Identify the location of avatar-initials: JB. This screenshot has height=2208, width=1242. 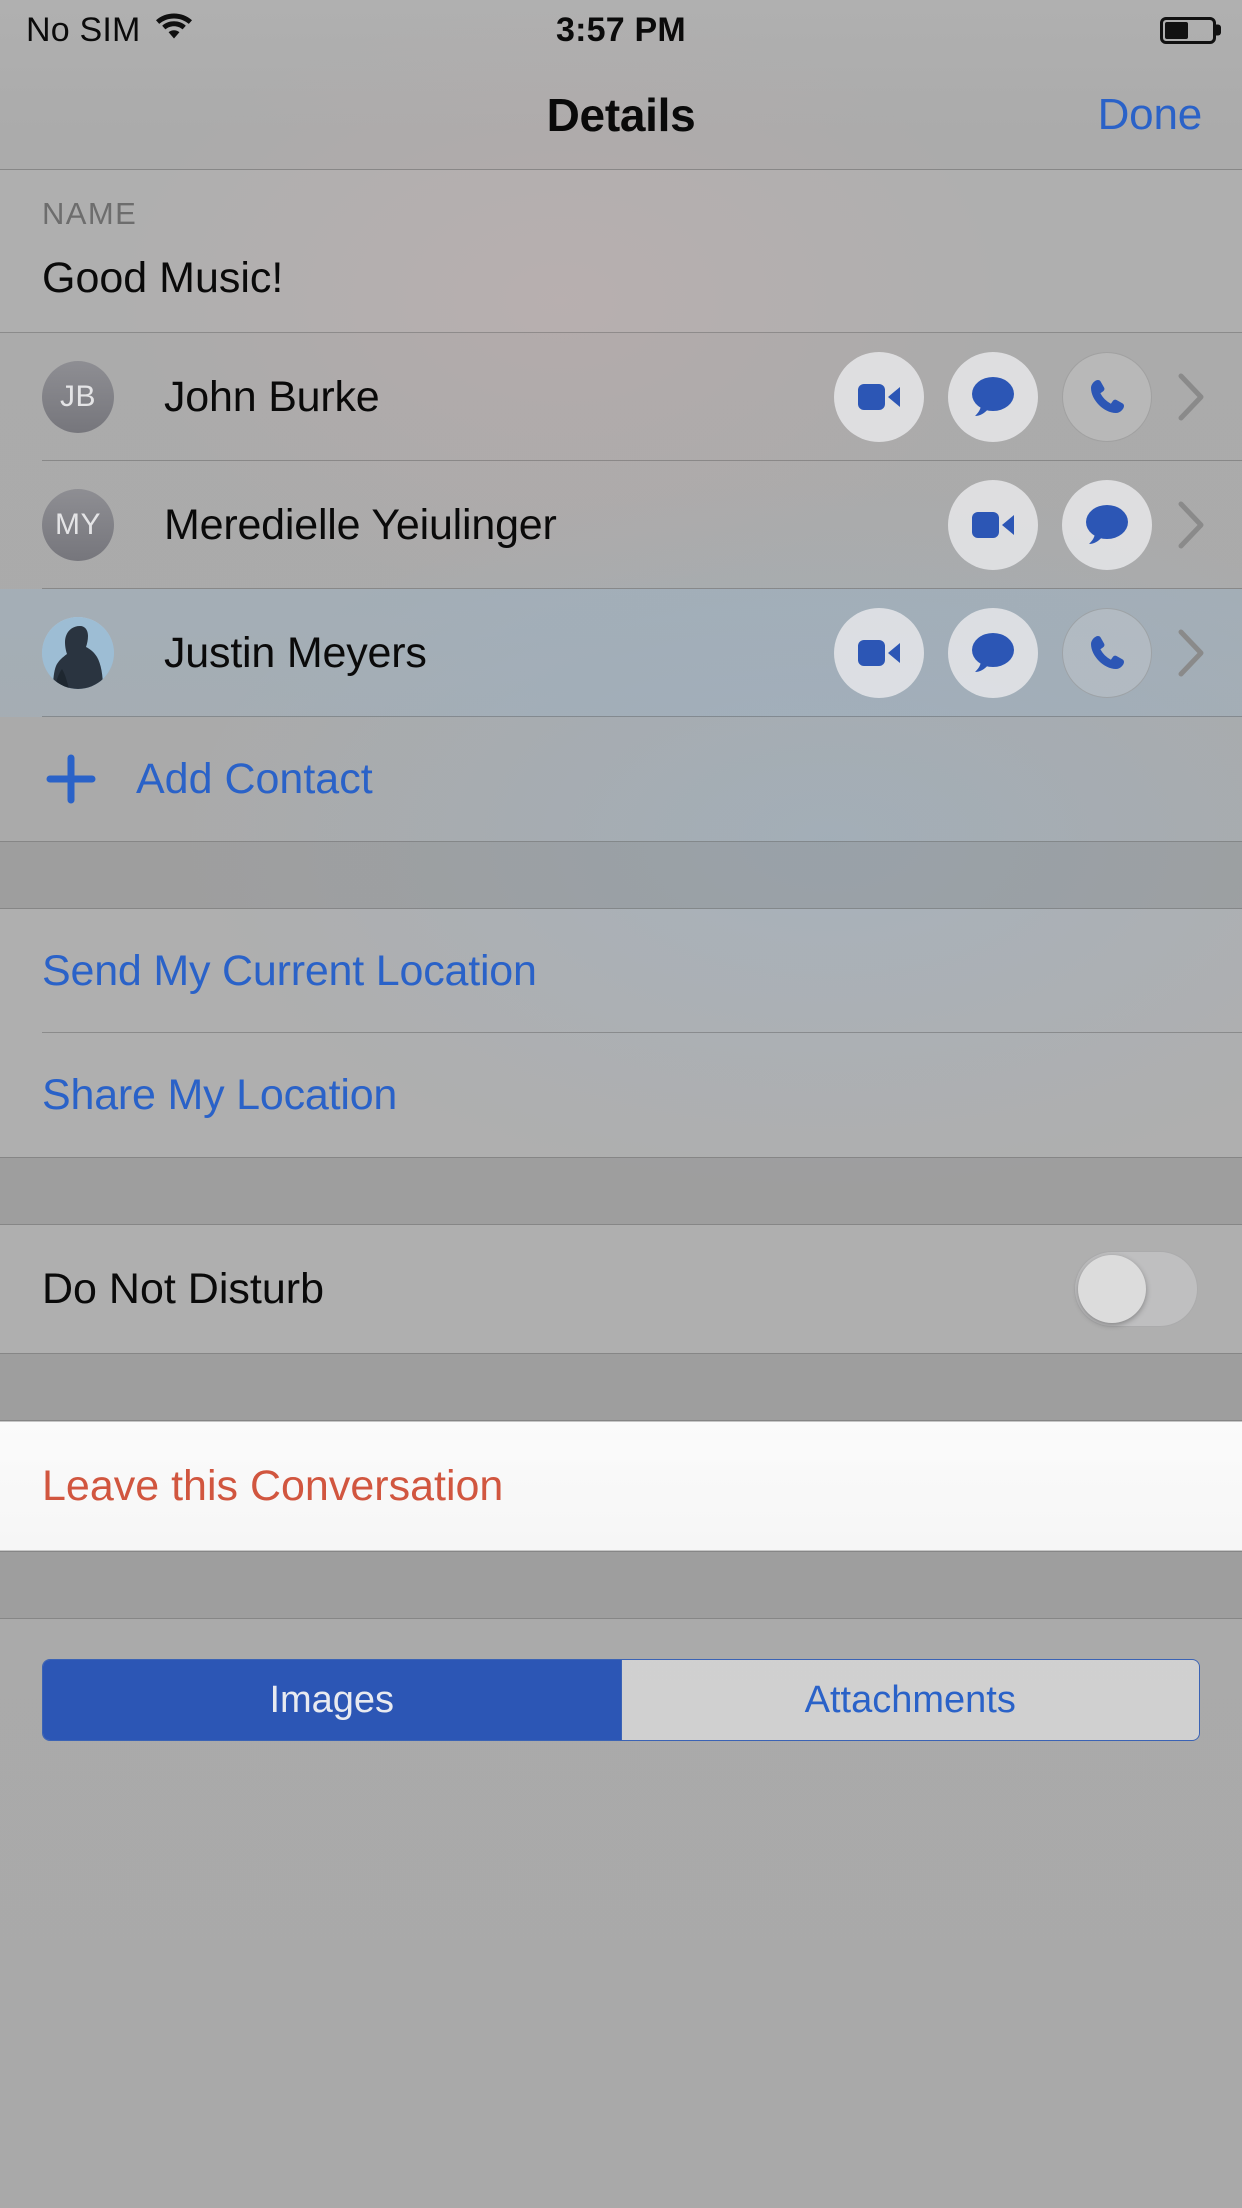
(77, 396).